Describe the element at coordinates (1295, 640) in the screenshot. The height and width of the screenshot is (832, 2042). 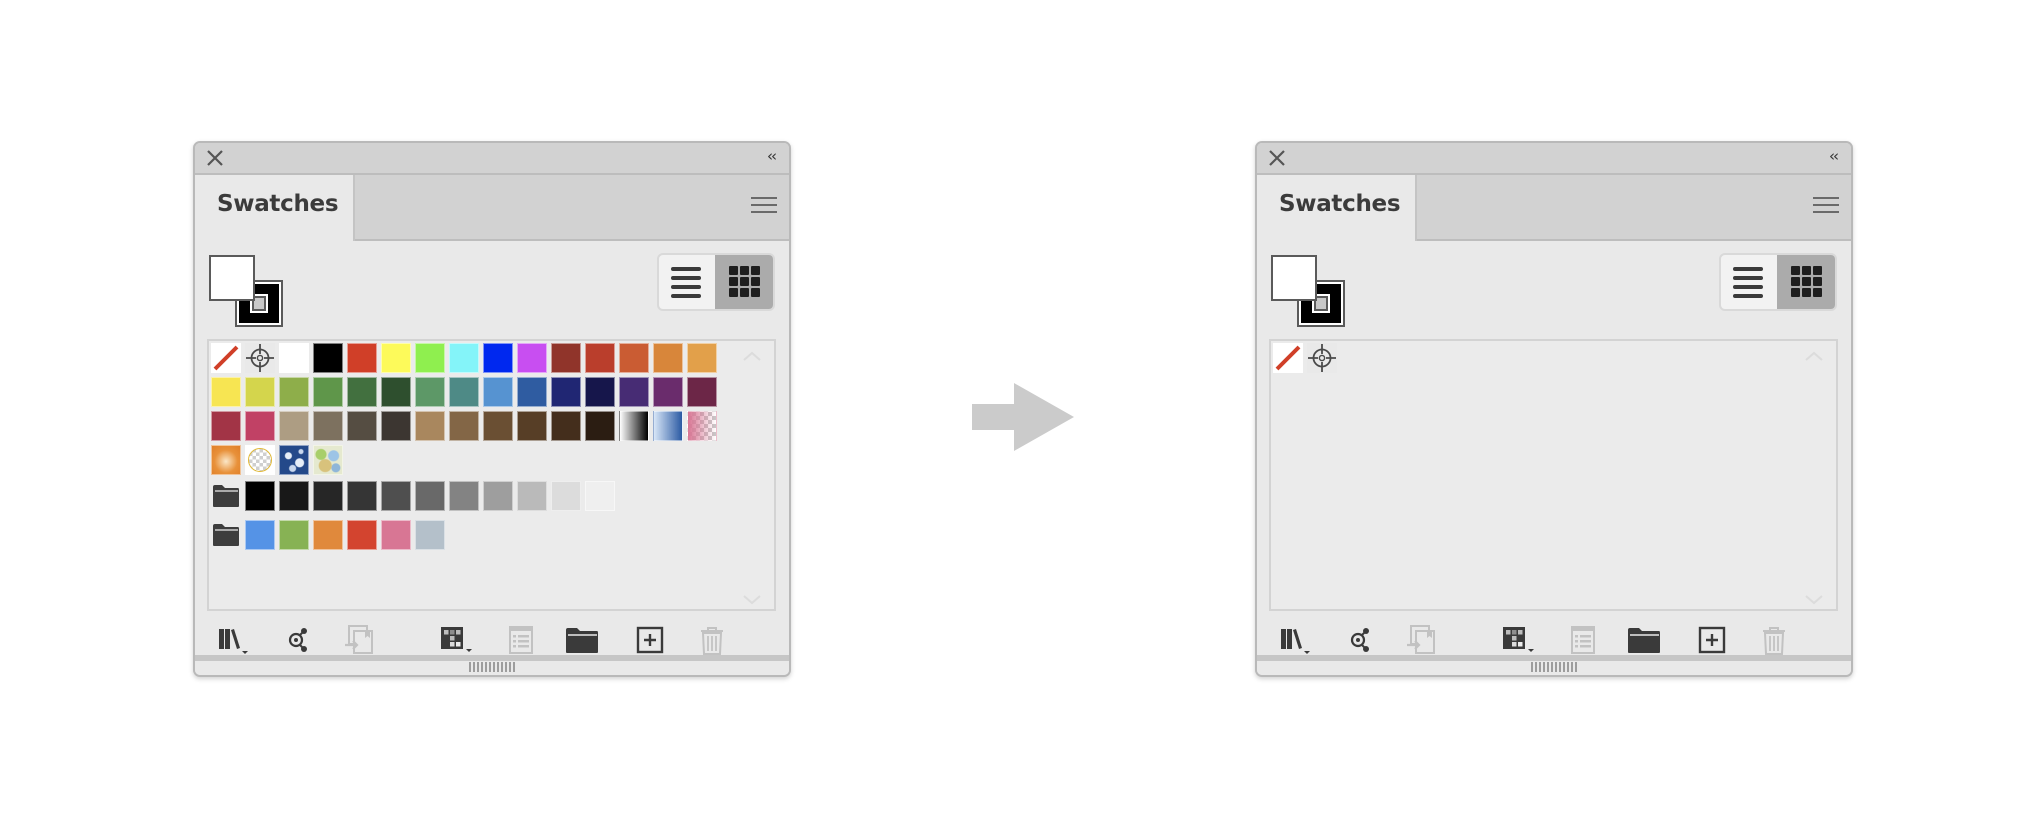
I see `swatch-libraries-menu-button` at that location.